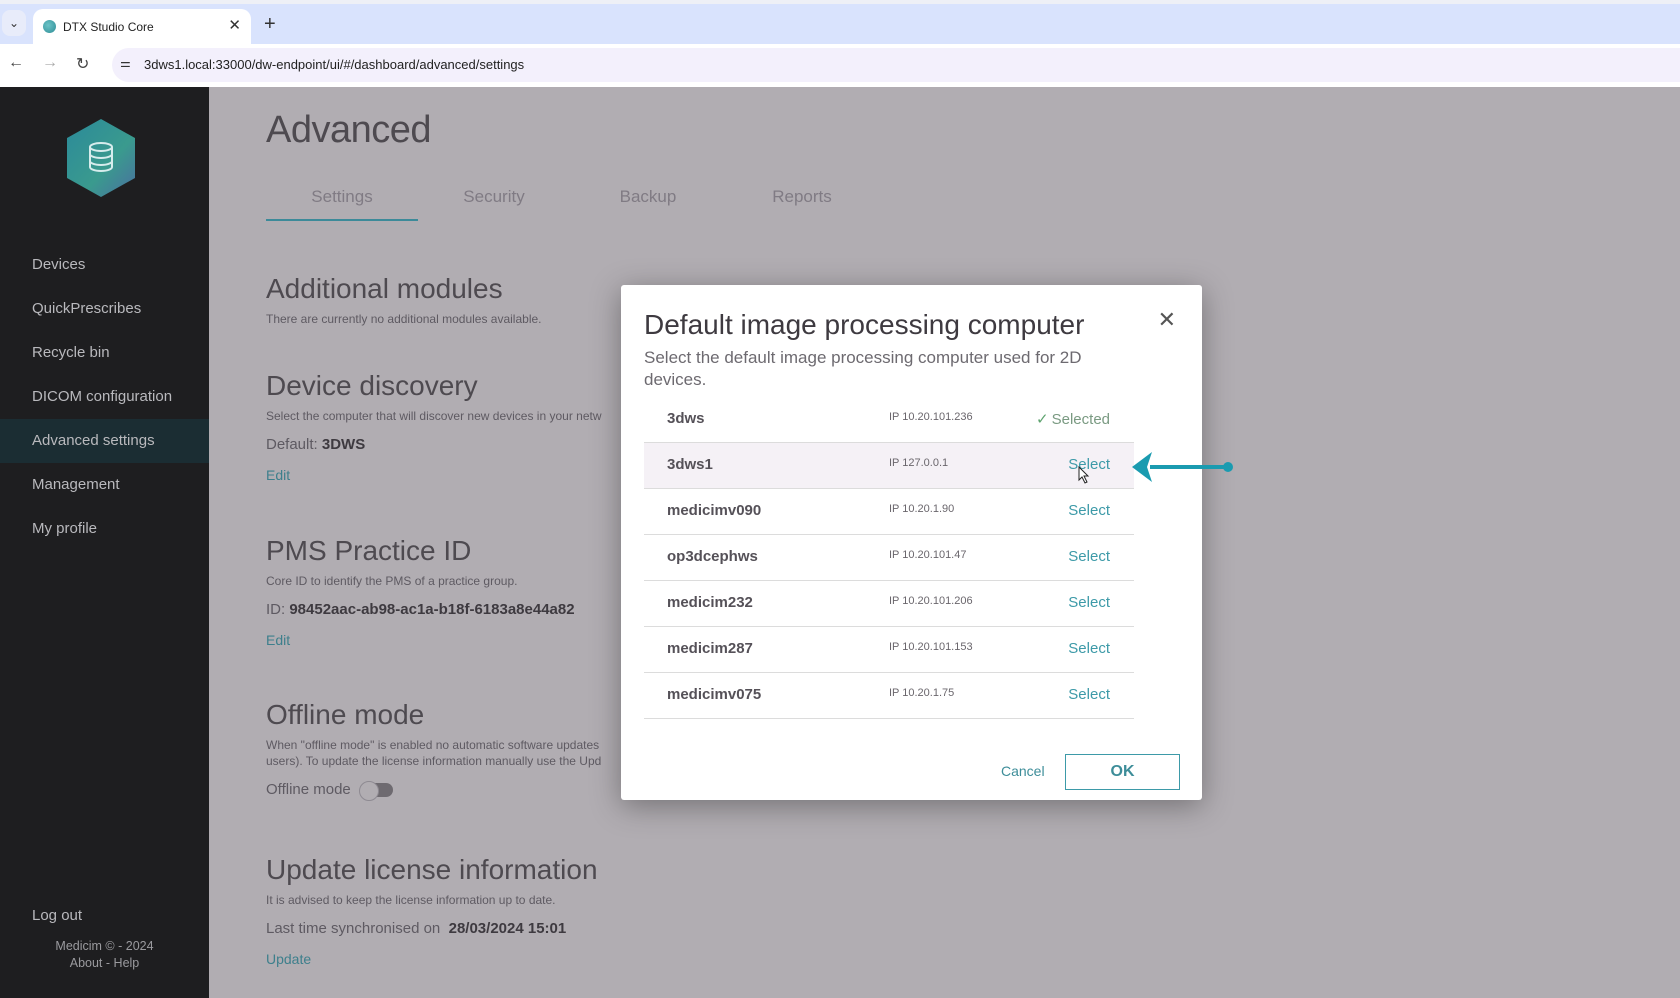 Image resolution: width=1680 pixels, height=998 pixels. Describe the element at coordinates (86, 963) in the screenshot. I see `about-link: About` at that location.